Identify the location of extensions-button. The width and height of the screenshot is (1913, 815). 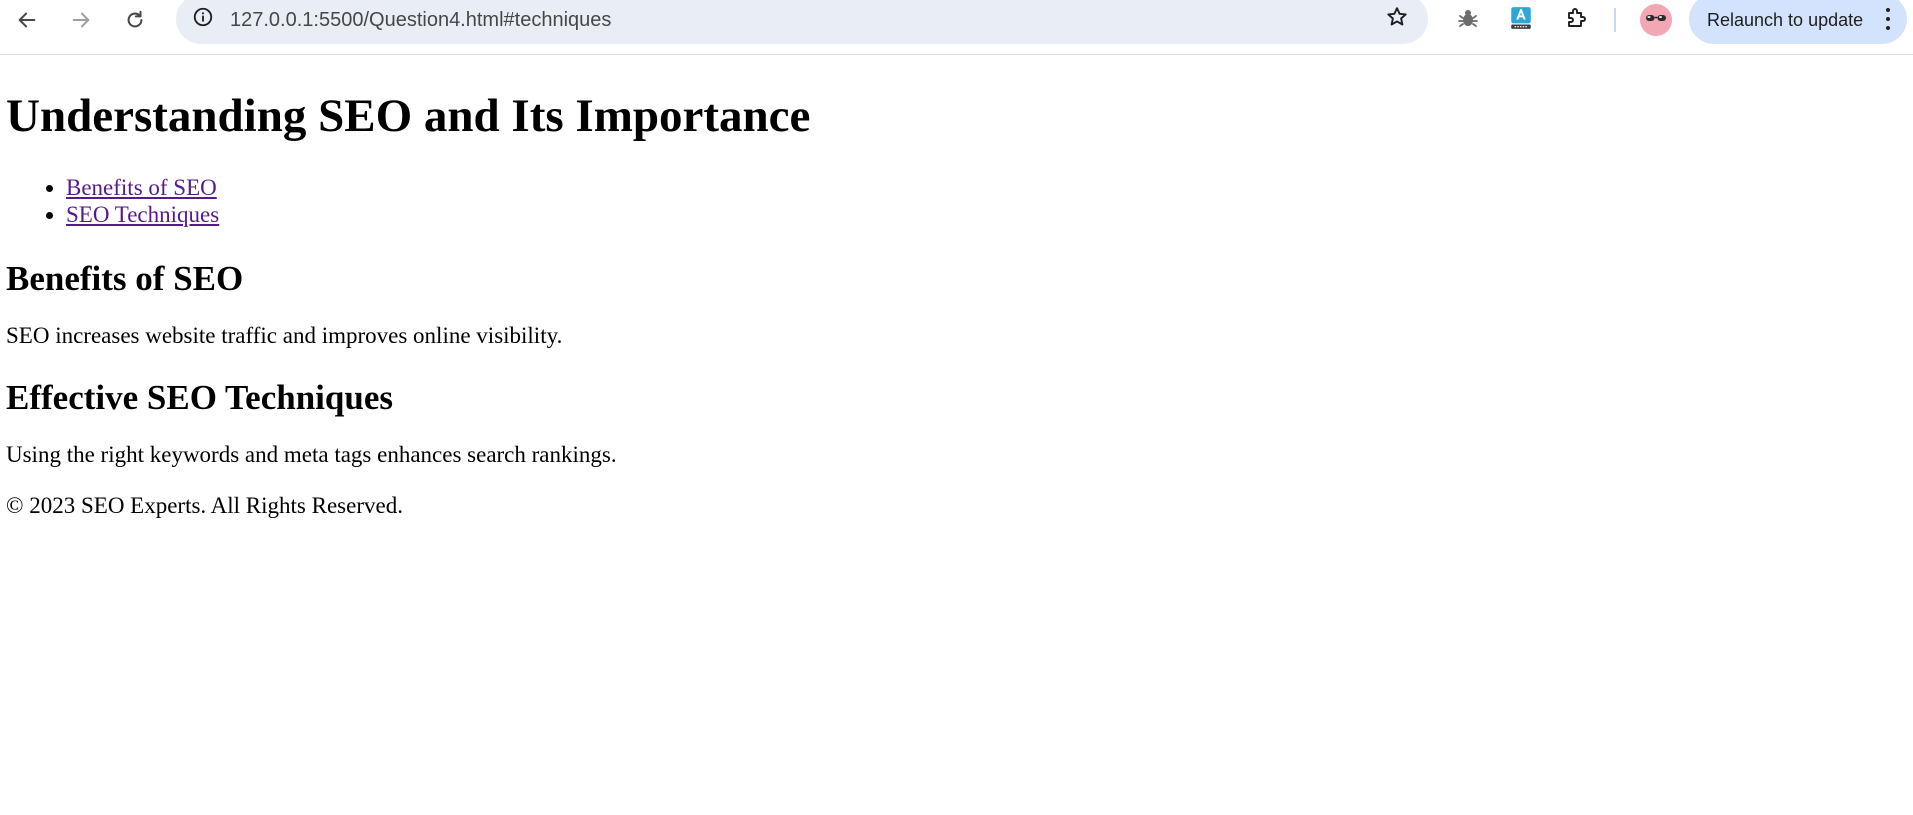
(1576, 20).